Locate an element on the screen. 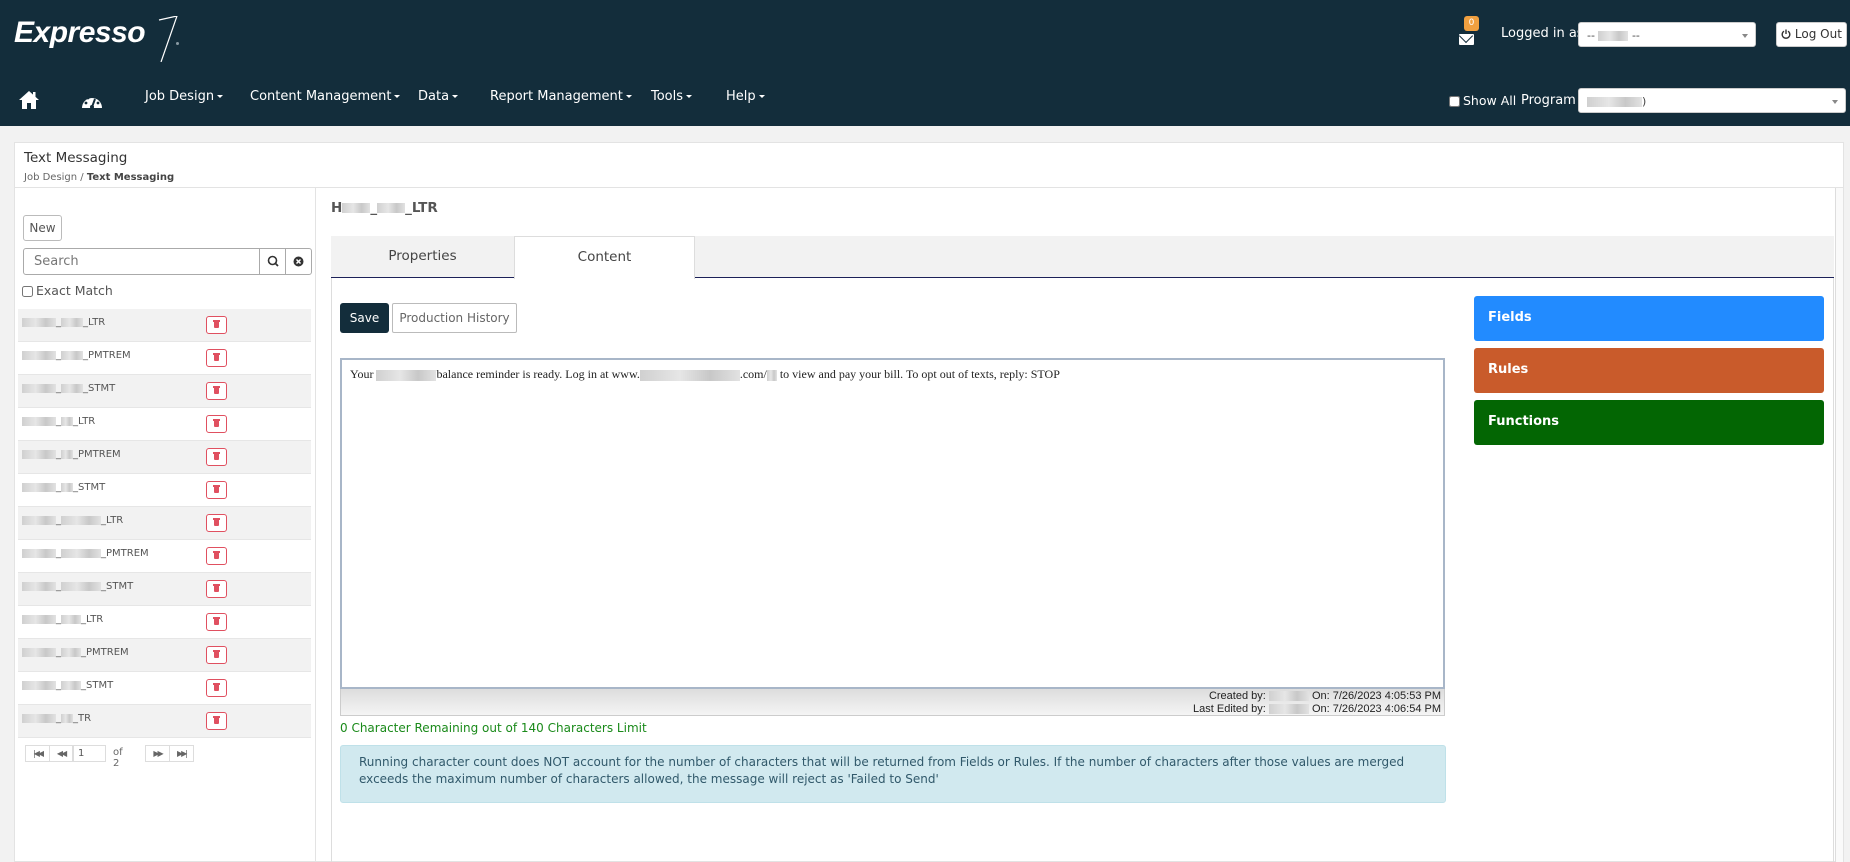  user-select: -- -- is located at coordinates (1667, 34).